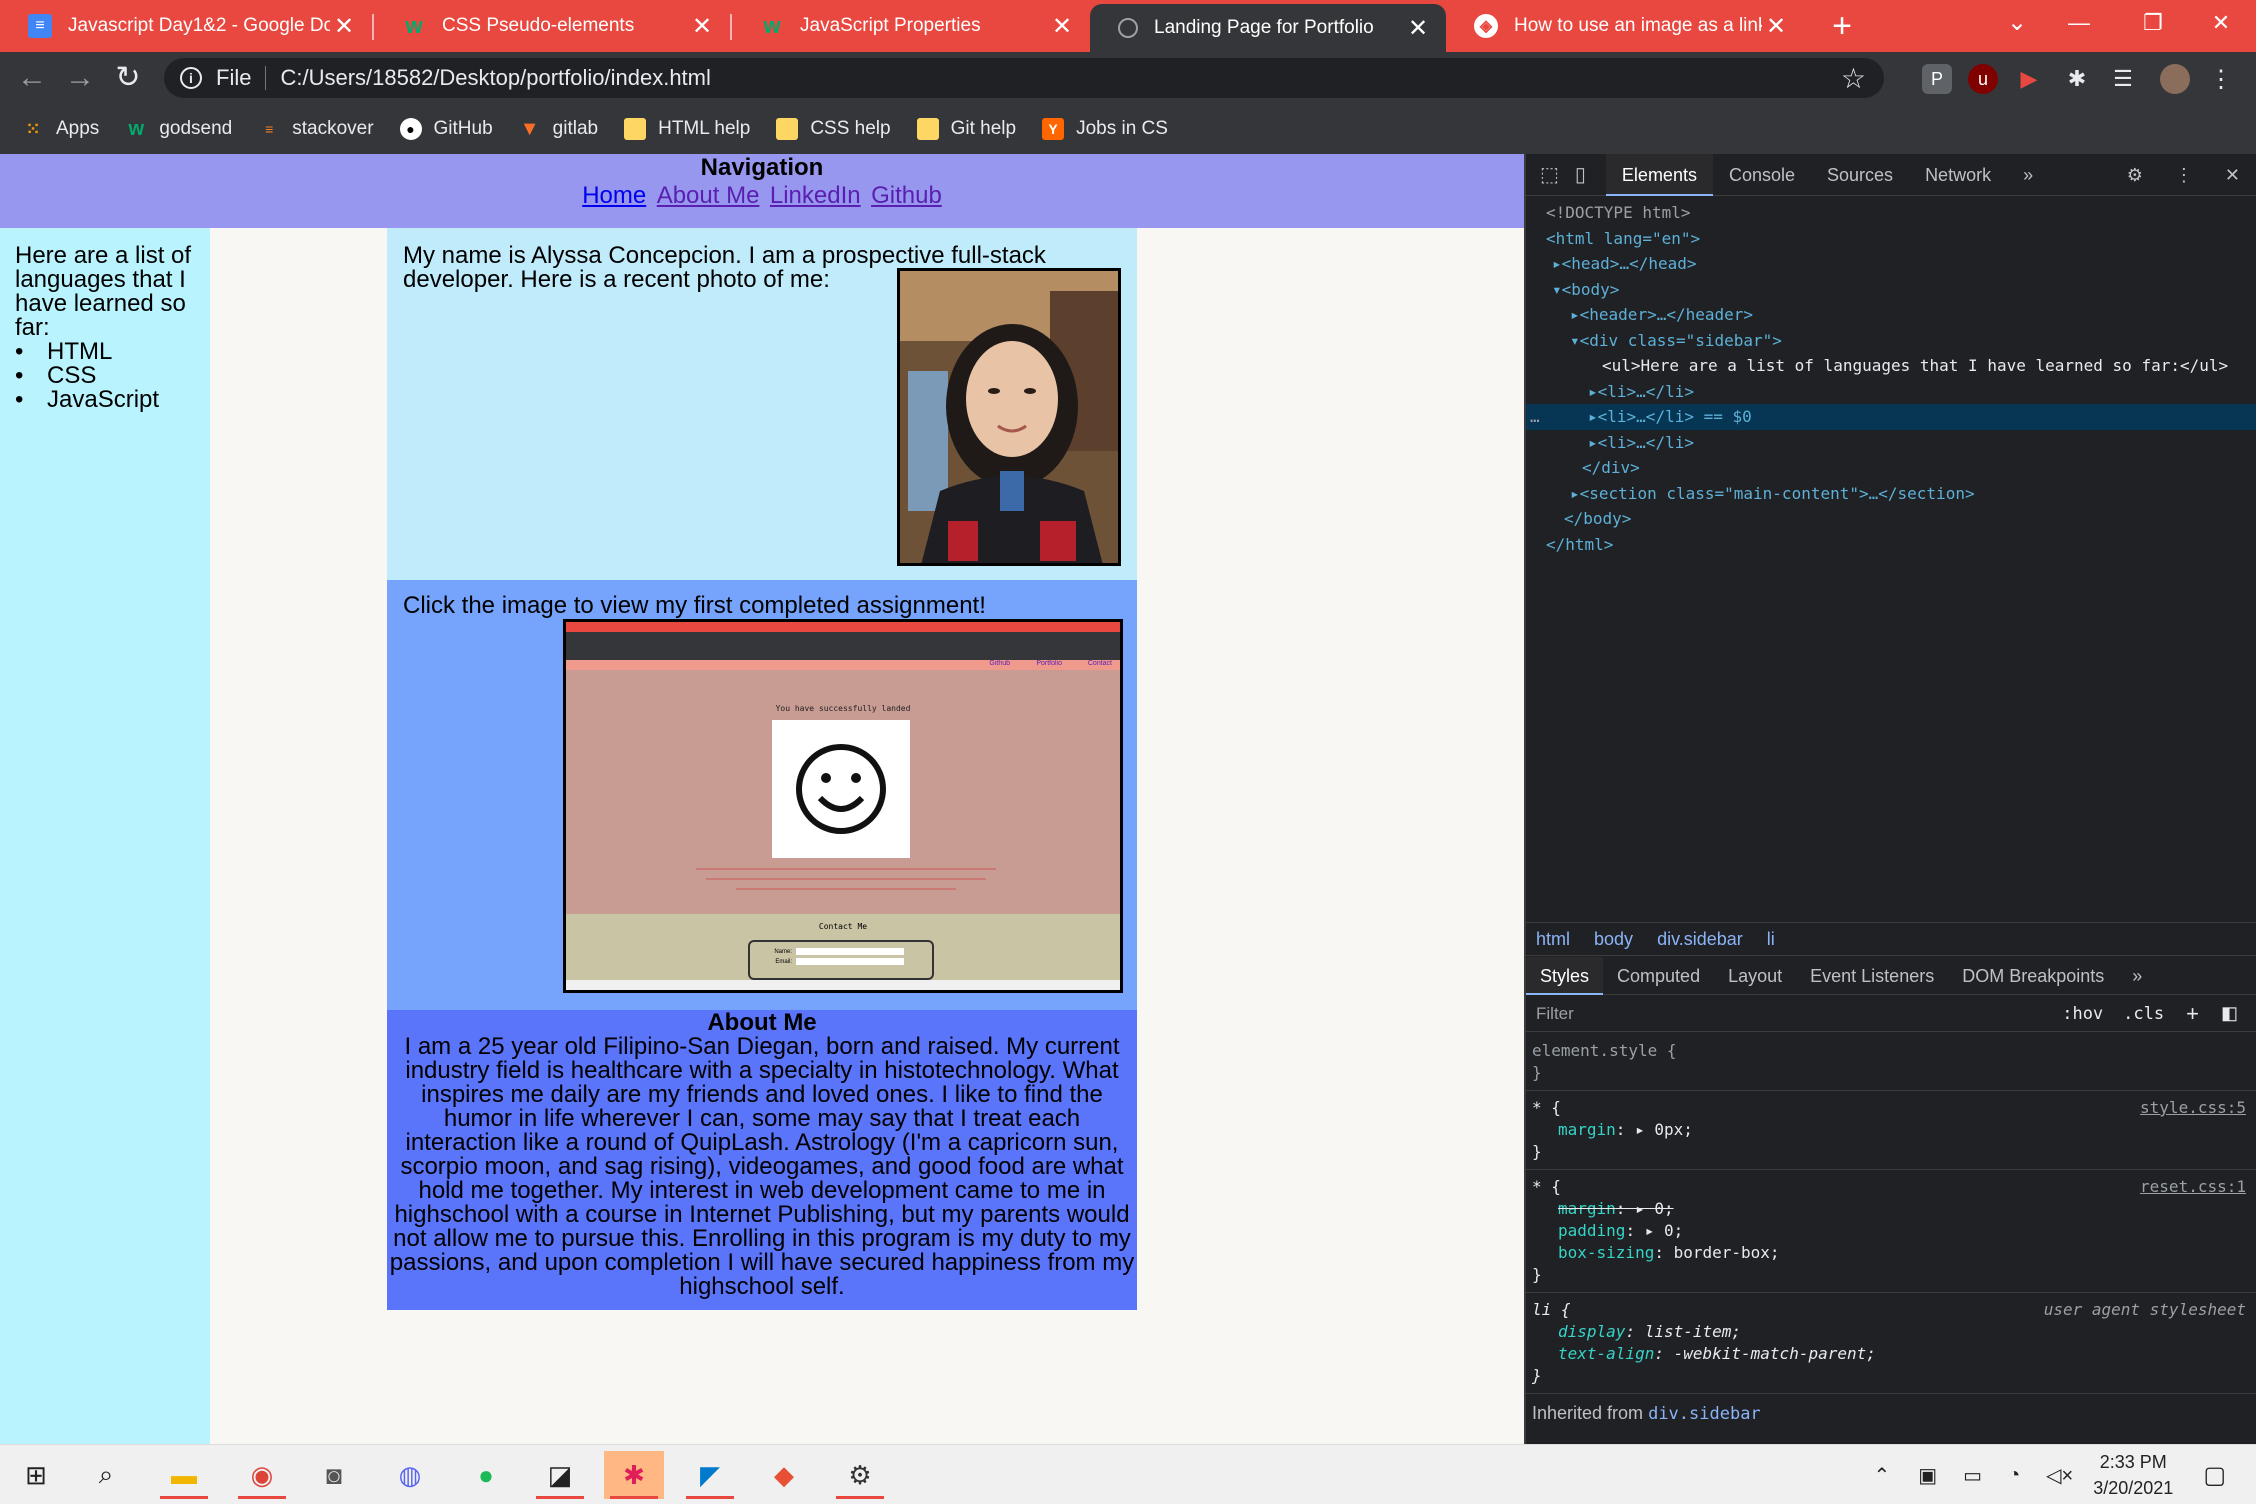 Image resolution: width=2256 pixels, height=1504 pixels. Describe the element at coordinates (1891, 468) in the screenshot. I see `dom-line: </div>` at that location.